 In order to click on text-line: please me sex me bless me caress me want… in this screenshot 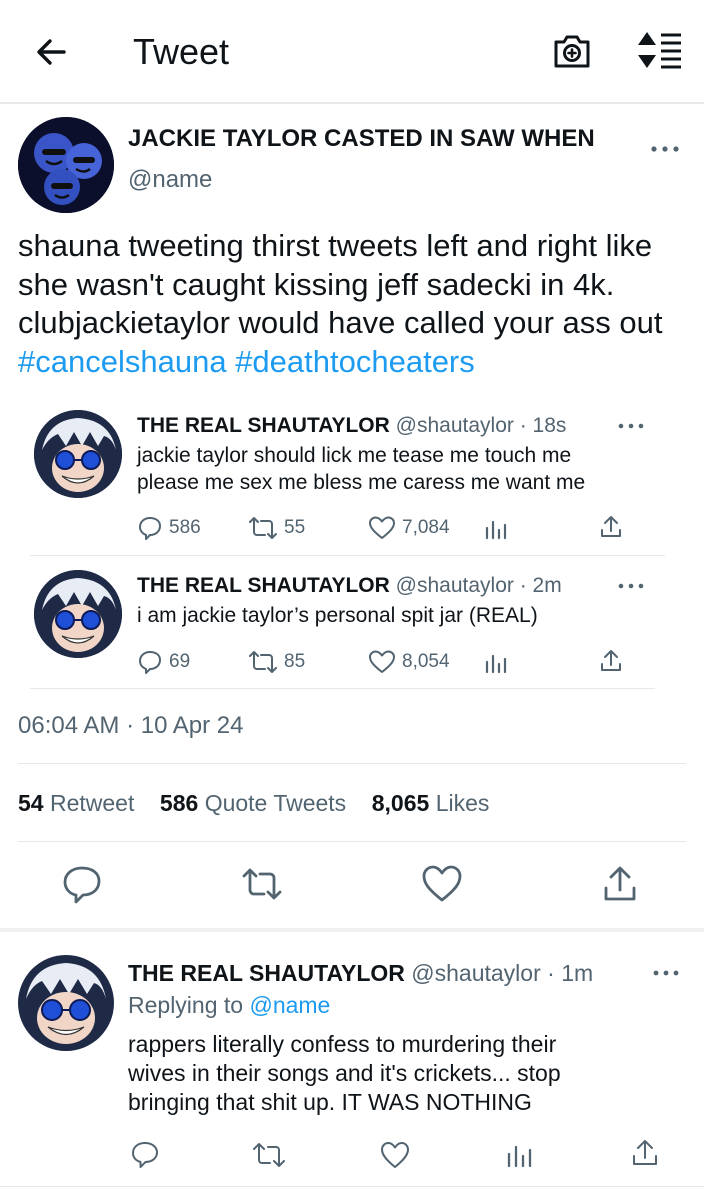, I will do `click(361, 482)`.